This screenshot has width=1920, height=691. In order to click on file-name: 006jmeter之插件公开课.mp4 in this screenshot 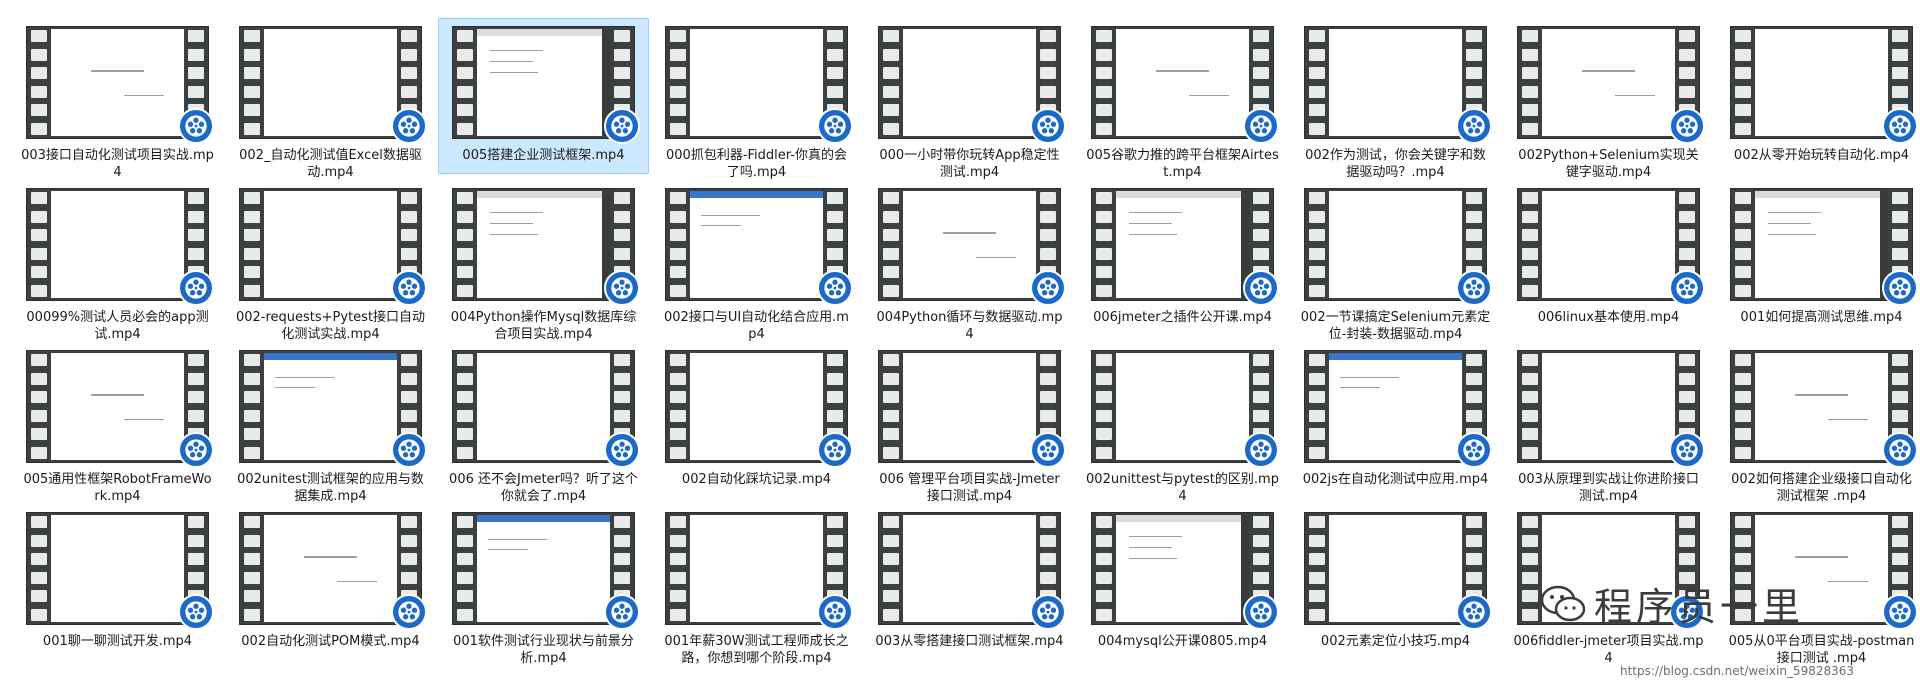, I will do `click(1182, 317)`.